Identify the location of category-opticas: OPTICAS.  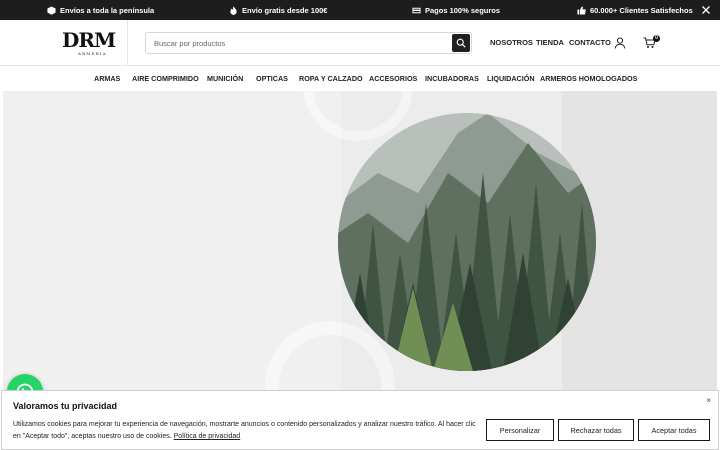
(272, 78).